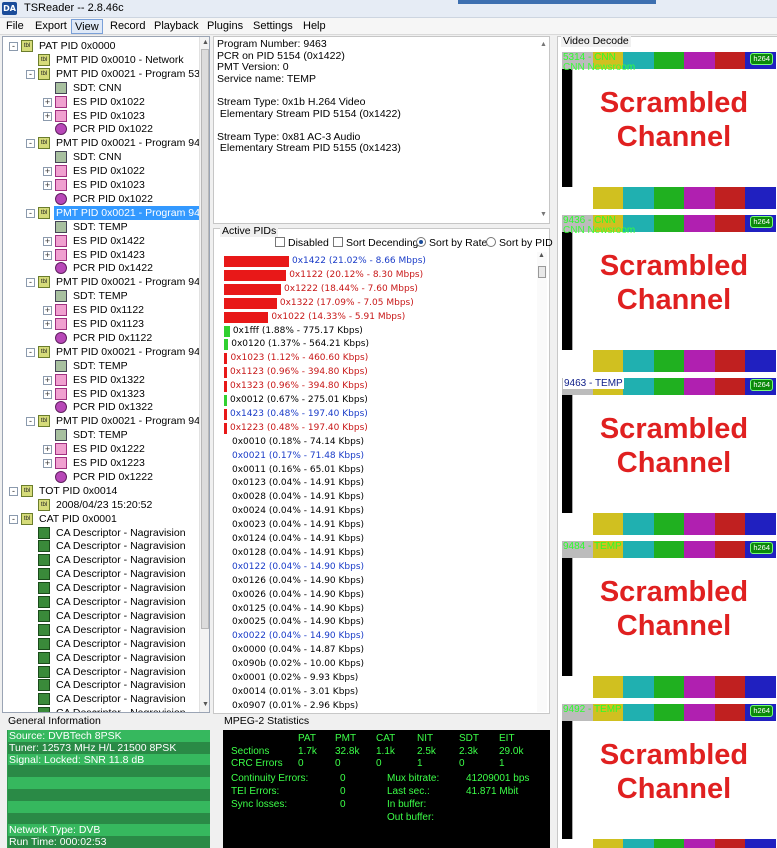  What do you see at coordinates (374, 358) in the screenshot?
I see `pid-row: 0x1023 (1.12% - 460.60 Kbps)` at bounding box center [374, 358].